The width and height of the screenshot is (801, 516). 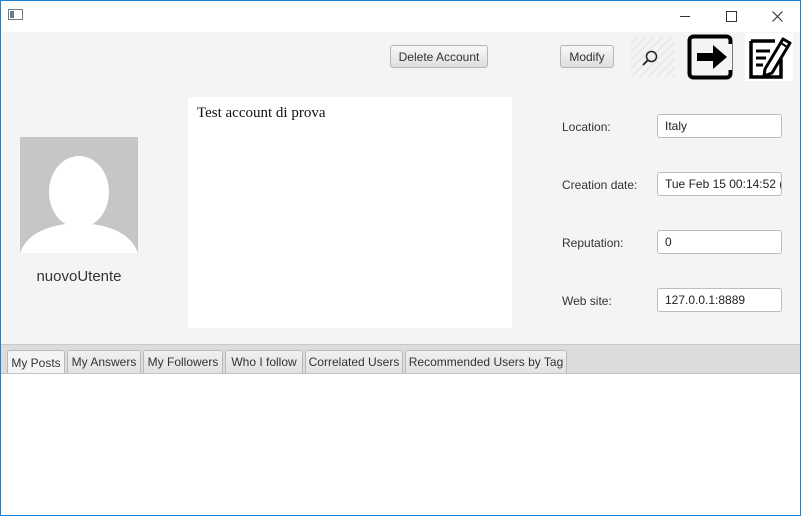 I want to click on creation-date-field: Tue Feb 15 00:14:52 (, so click(x=719, y=184).